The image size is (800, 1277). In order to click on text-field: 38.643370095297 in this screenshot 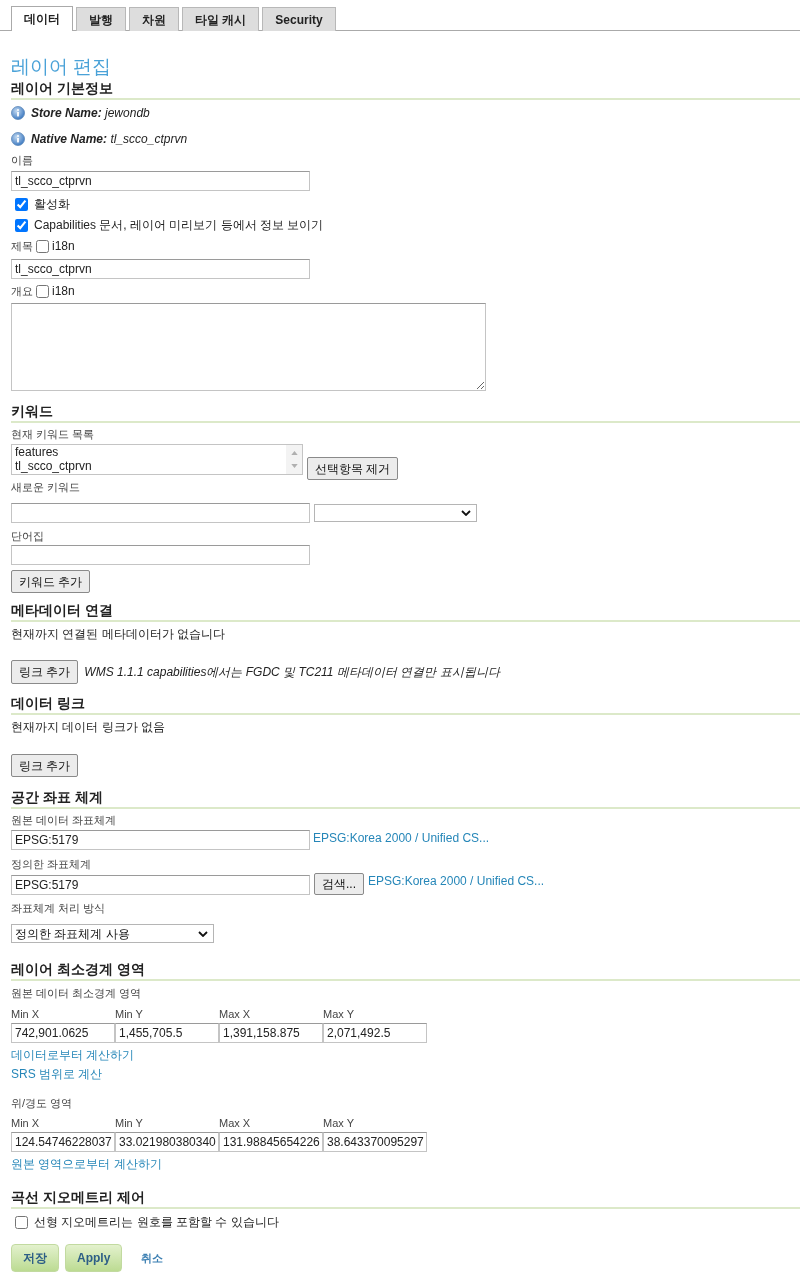, I will do `click(375, 1142)`.